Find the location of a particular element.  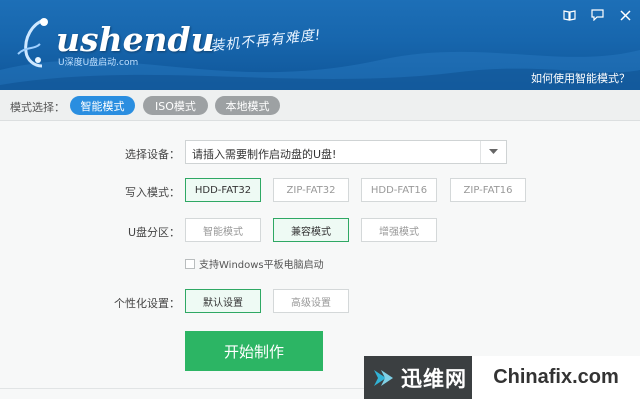

logo-subtext: U深度U盘启动.com is located at coordinates (98, 63).